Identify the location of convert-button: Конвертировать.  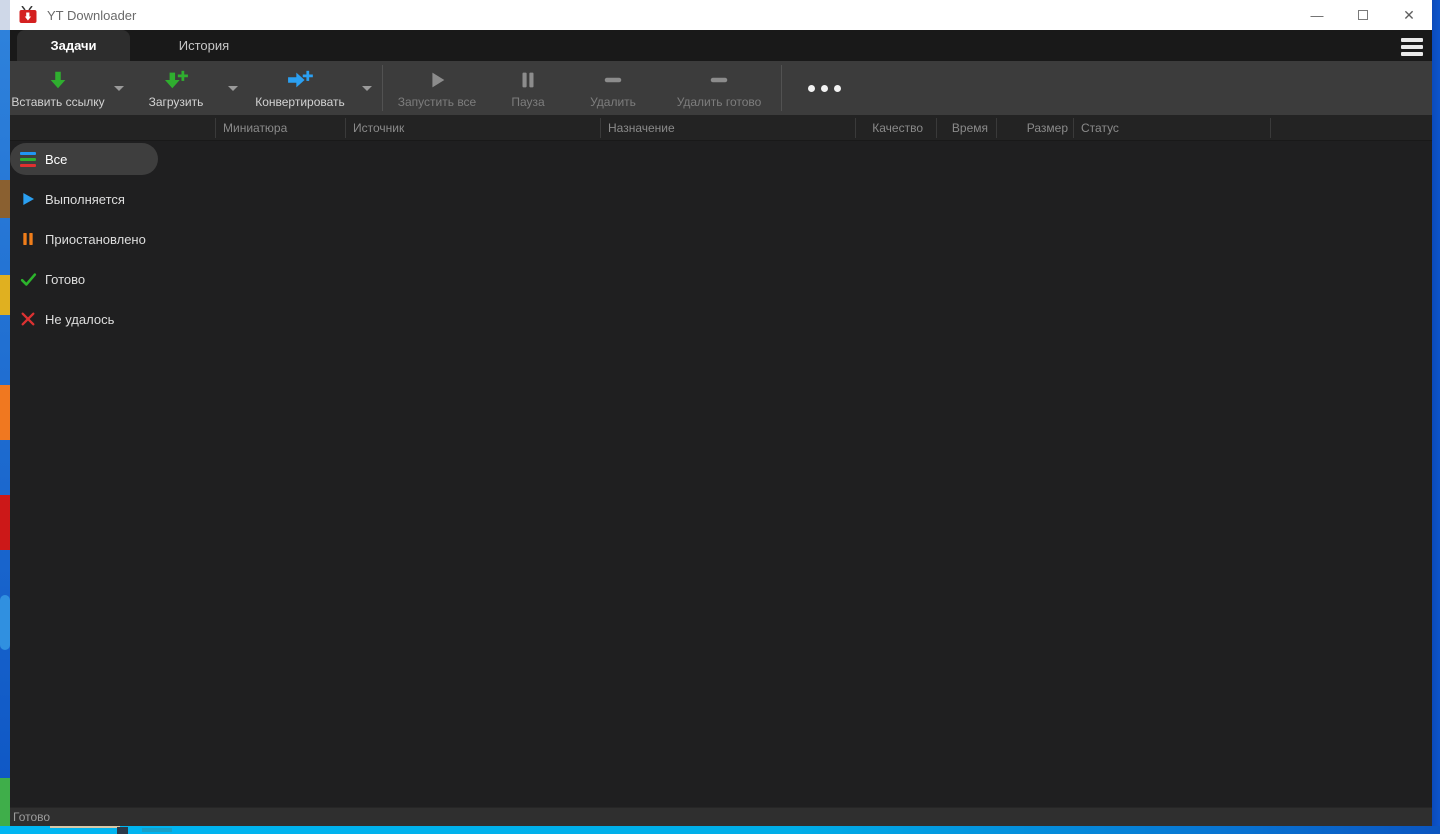
(300, 88).